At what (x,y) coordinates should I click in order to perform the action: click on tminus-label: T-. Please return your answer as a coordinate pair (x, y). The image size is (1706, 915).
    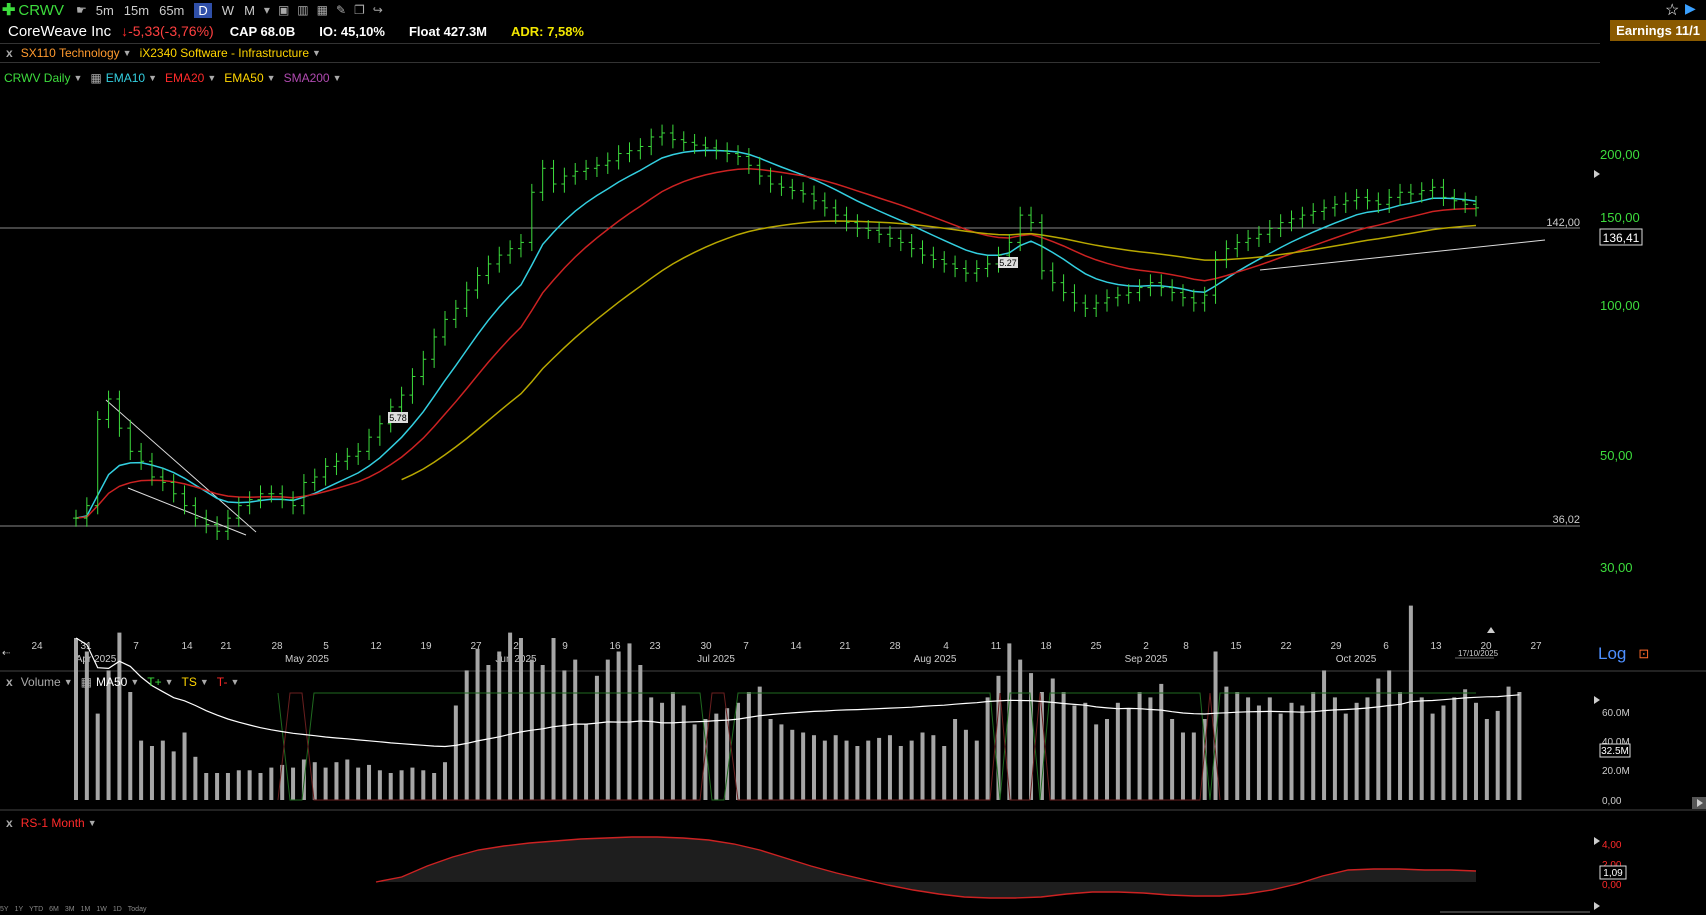
    Looking at the image, I should click on (222, 682).